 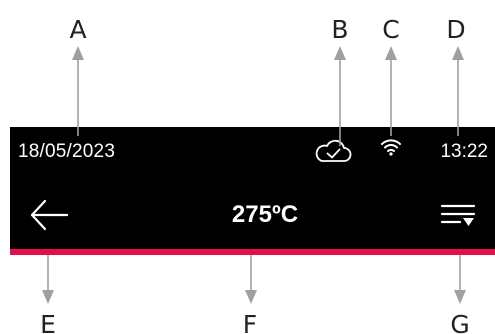 I want to click on callout-label-c: C, so click(x=391, y=29).